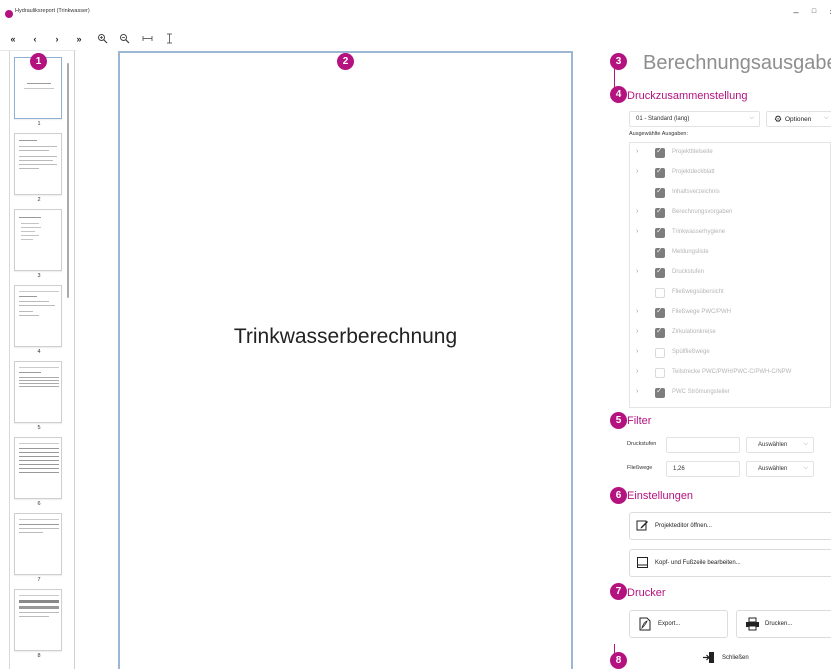 The height and width of the screenshot is (669, 831). Describe the element at coordinates (814, 12) in the screenshot. I see `maximize-button: □` at that location.